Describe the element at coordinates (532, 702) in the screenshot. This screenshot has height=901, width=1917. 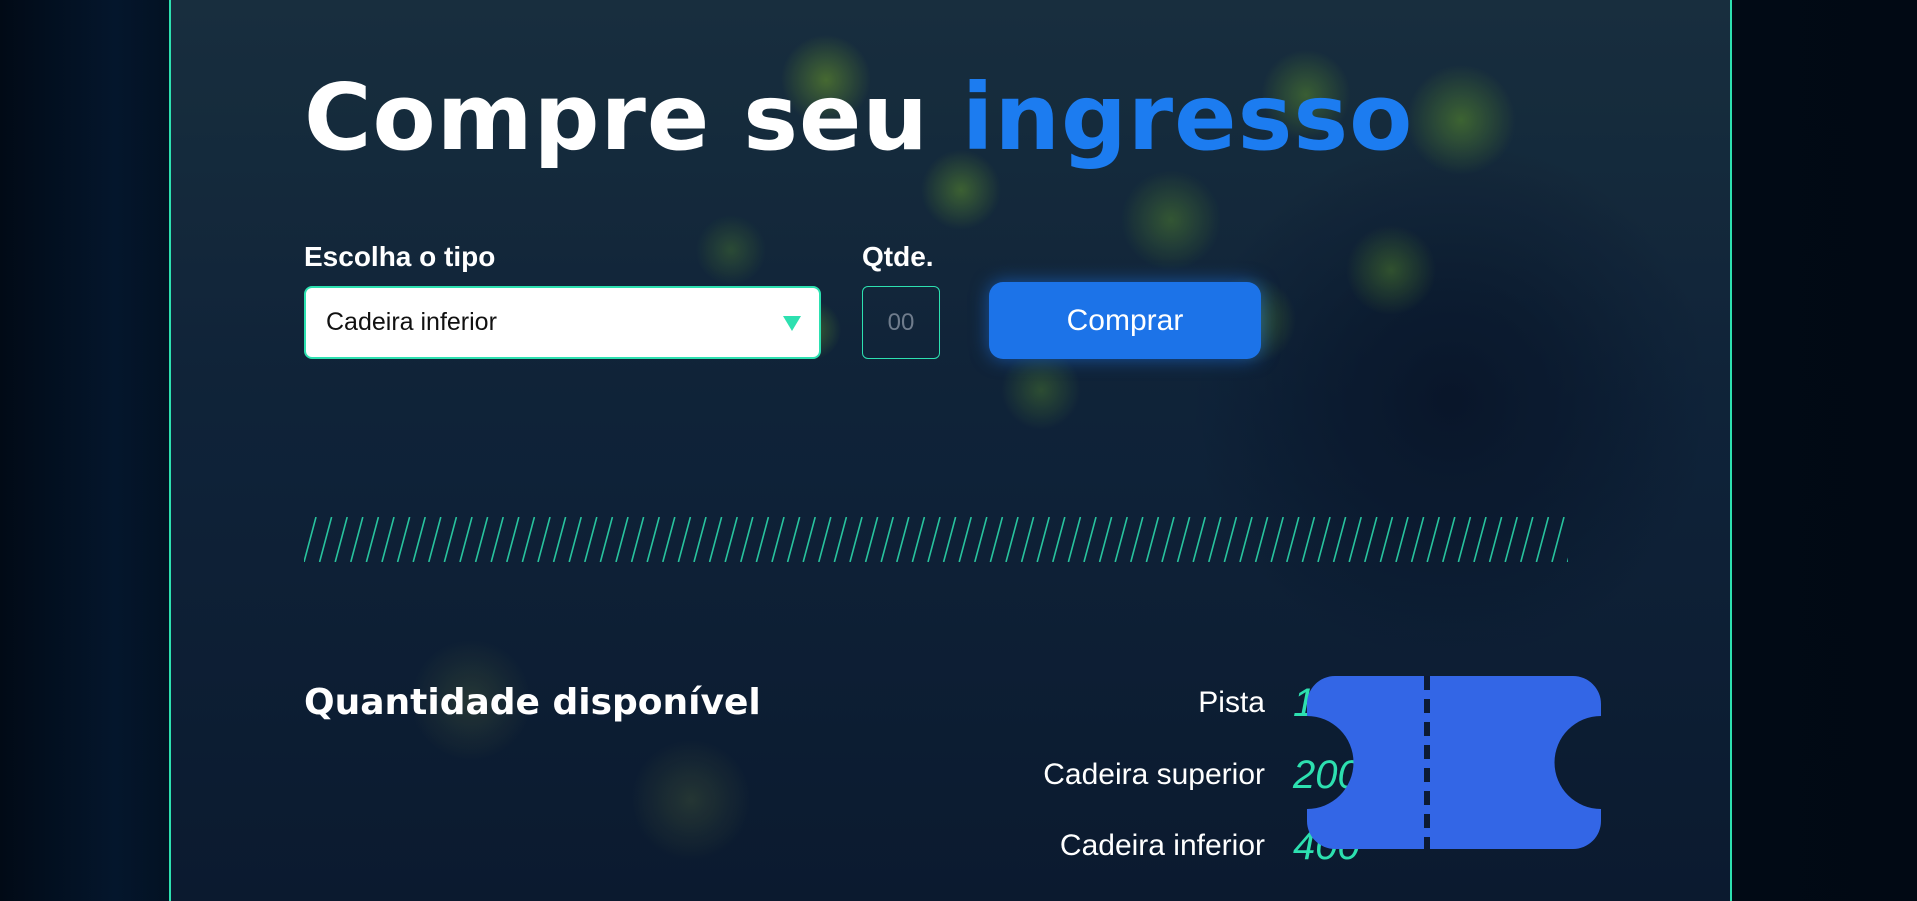
I see `availability-title: Quantidade disponível` at that location.